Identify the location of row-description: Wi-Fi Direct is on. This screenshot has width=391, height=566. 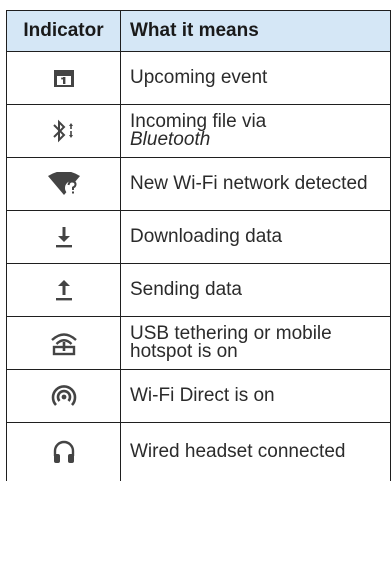
(256, 396).